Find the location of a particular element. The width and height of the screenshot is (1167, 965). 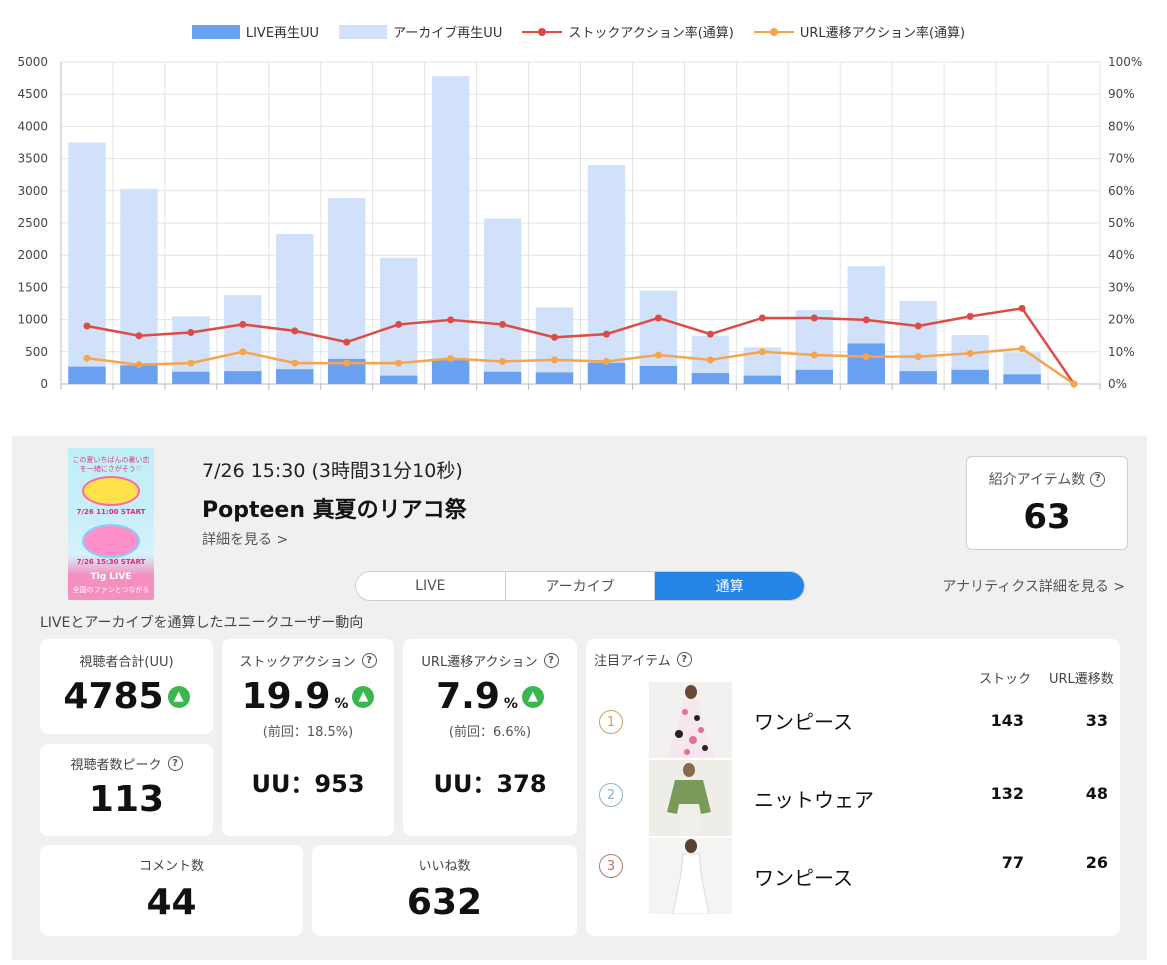

y-right-tick-label: 50% is located at coordinates (1121, 223).